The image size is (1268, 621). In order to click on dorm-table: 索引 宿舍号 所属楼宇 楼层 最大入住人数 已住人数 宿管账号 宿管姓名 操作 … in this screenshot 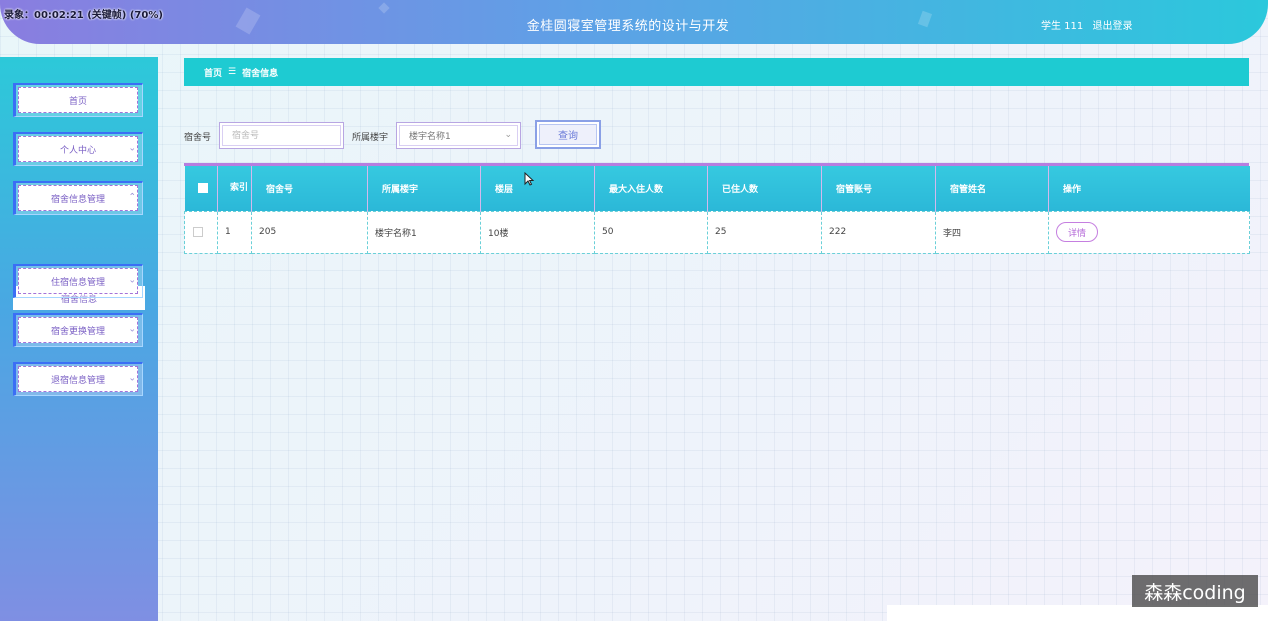, I will do `click(717, 208)`.